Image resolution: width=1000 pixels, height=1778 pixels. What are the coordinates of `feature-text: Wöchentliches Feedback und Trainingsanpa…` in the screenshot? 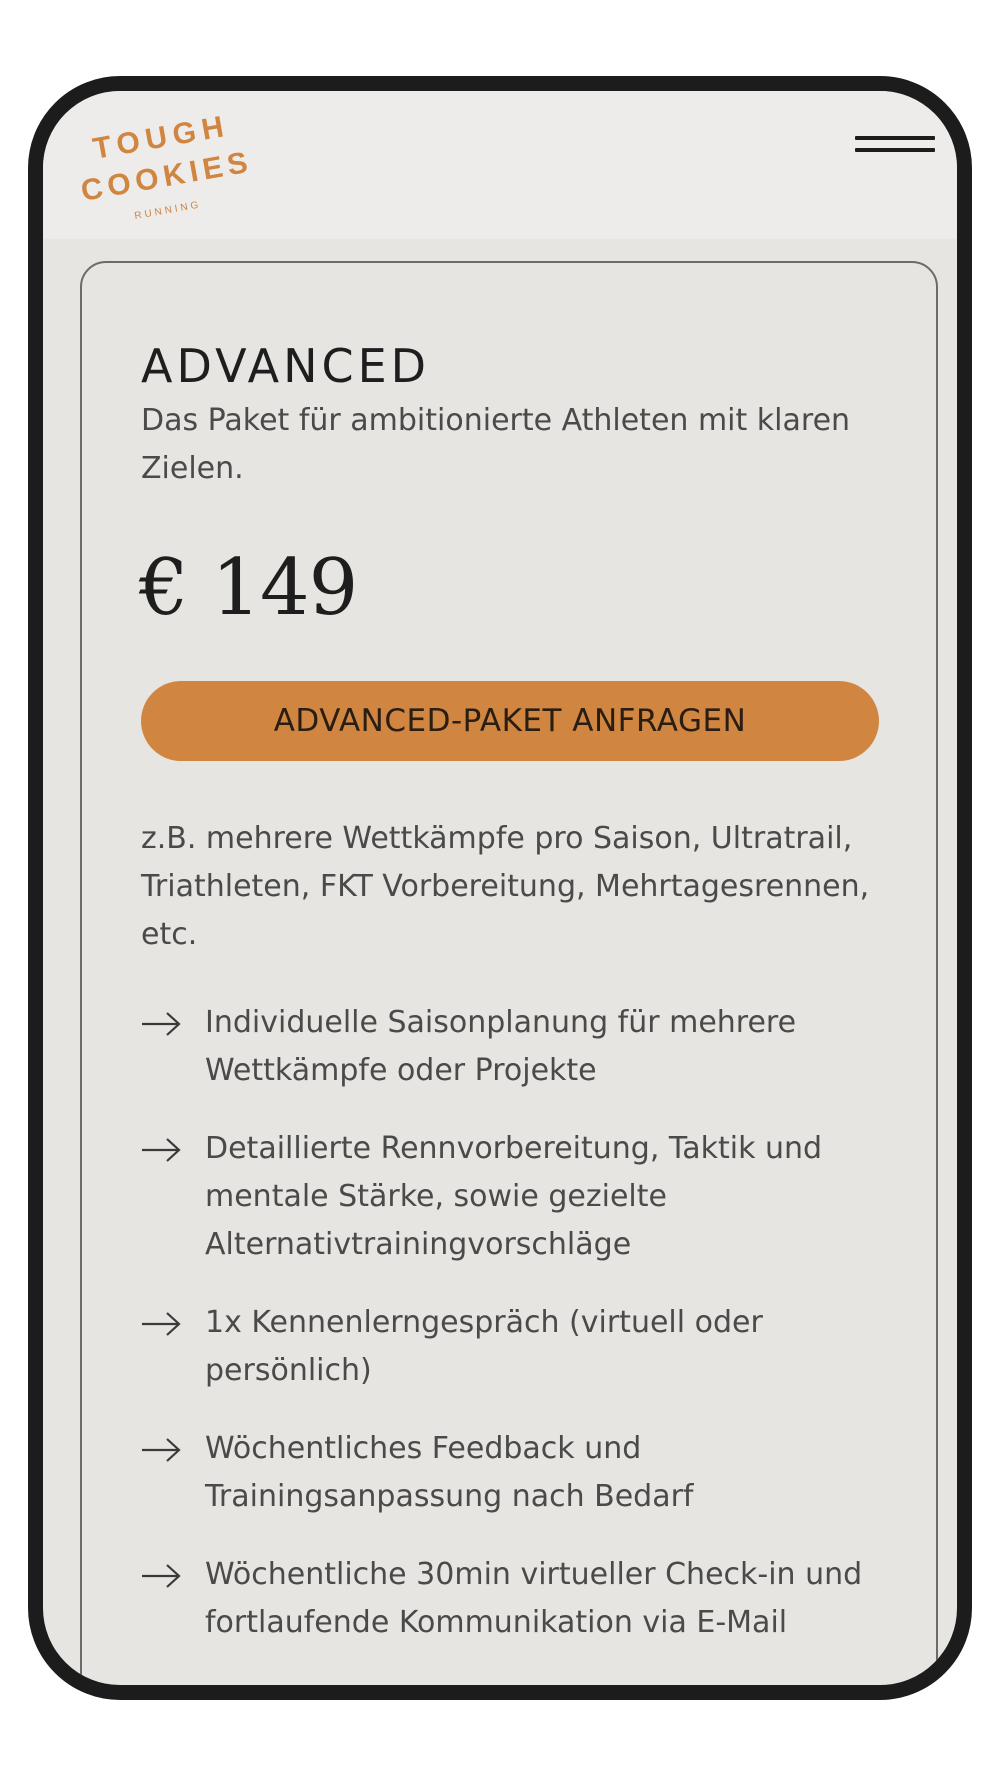 It's located at (449, 1472).